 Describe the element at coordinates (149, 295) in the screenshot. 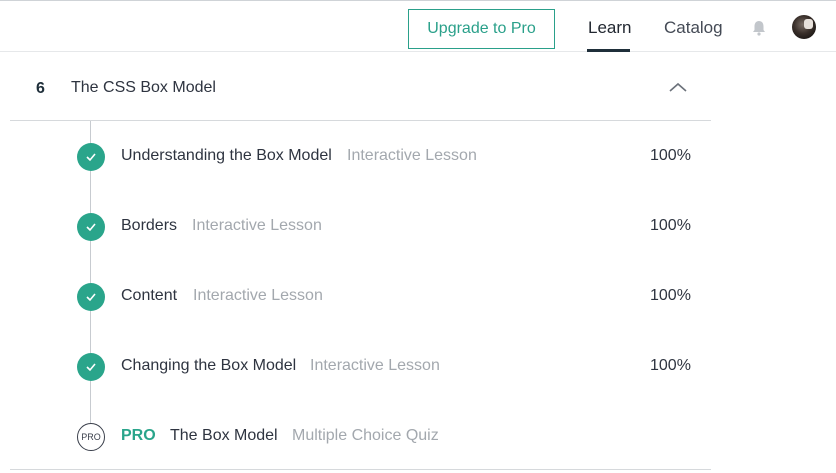

I see `lesson-title: Content` at that location.